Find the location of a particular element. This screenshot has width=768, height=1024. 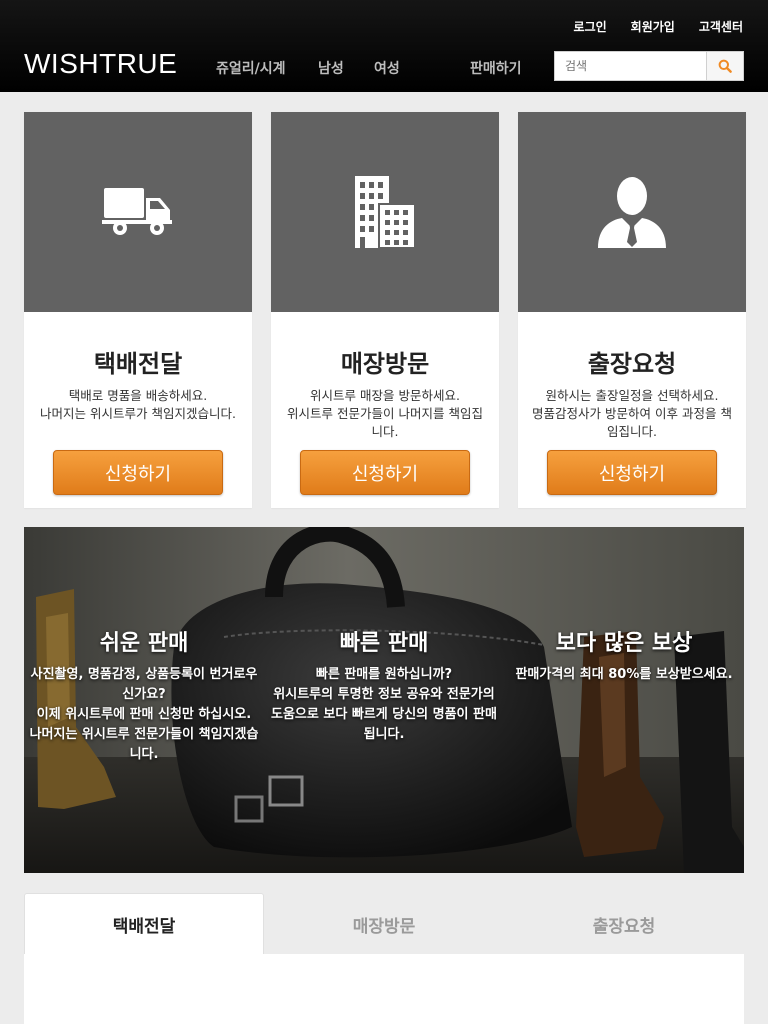

service-tabs: 택배전달 매장방문 출장요청 is located at coordinates (384, 924).